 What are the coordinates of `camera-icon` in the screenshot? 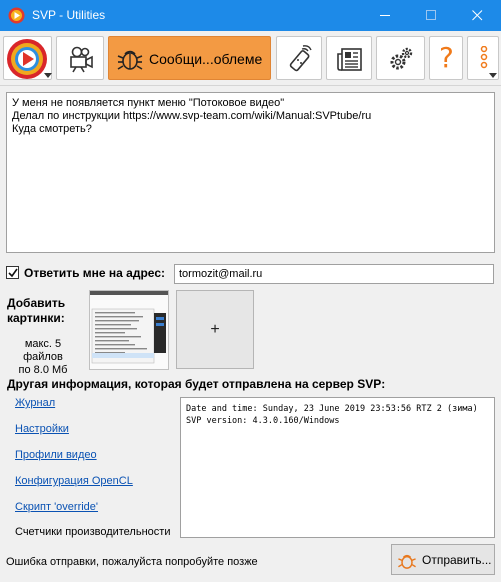 It's located at (81, 59).